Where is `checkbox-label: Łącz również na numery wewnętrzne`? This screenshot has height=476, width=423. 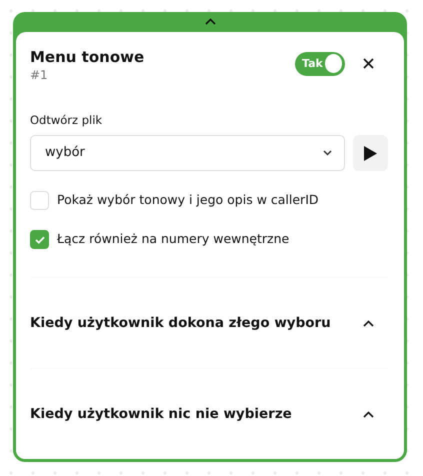 checkbox-label: Łącz również na numery wewnętrzne is located at coordinates (173, 239).